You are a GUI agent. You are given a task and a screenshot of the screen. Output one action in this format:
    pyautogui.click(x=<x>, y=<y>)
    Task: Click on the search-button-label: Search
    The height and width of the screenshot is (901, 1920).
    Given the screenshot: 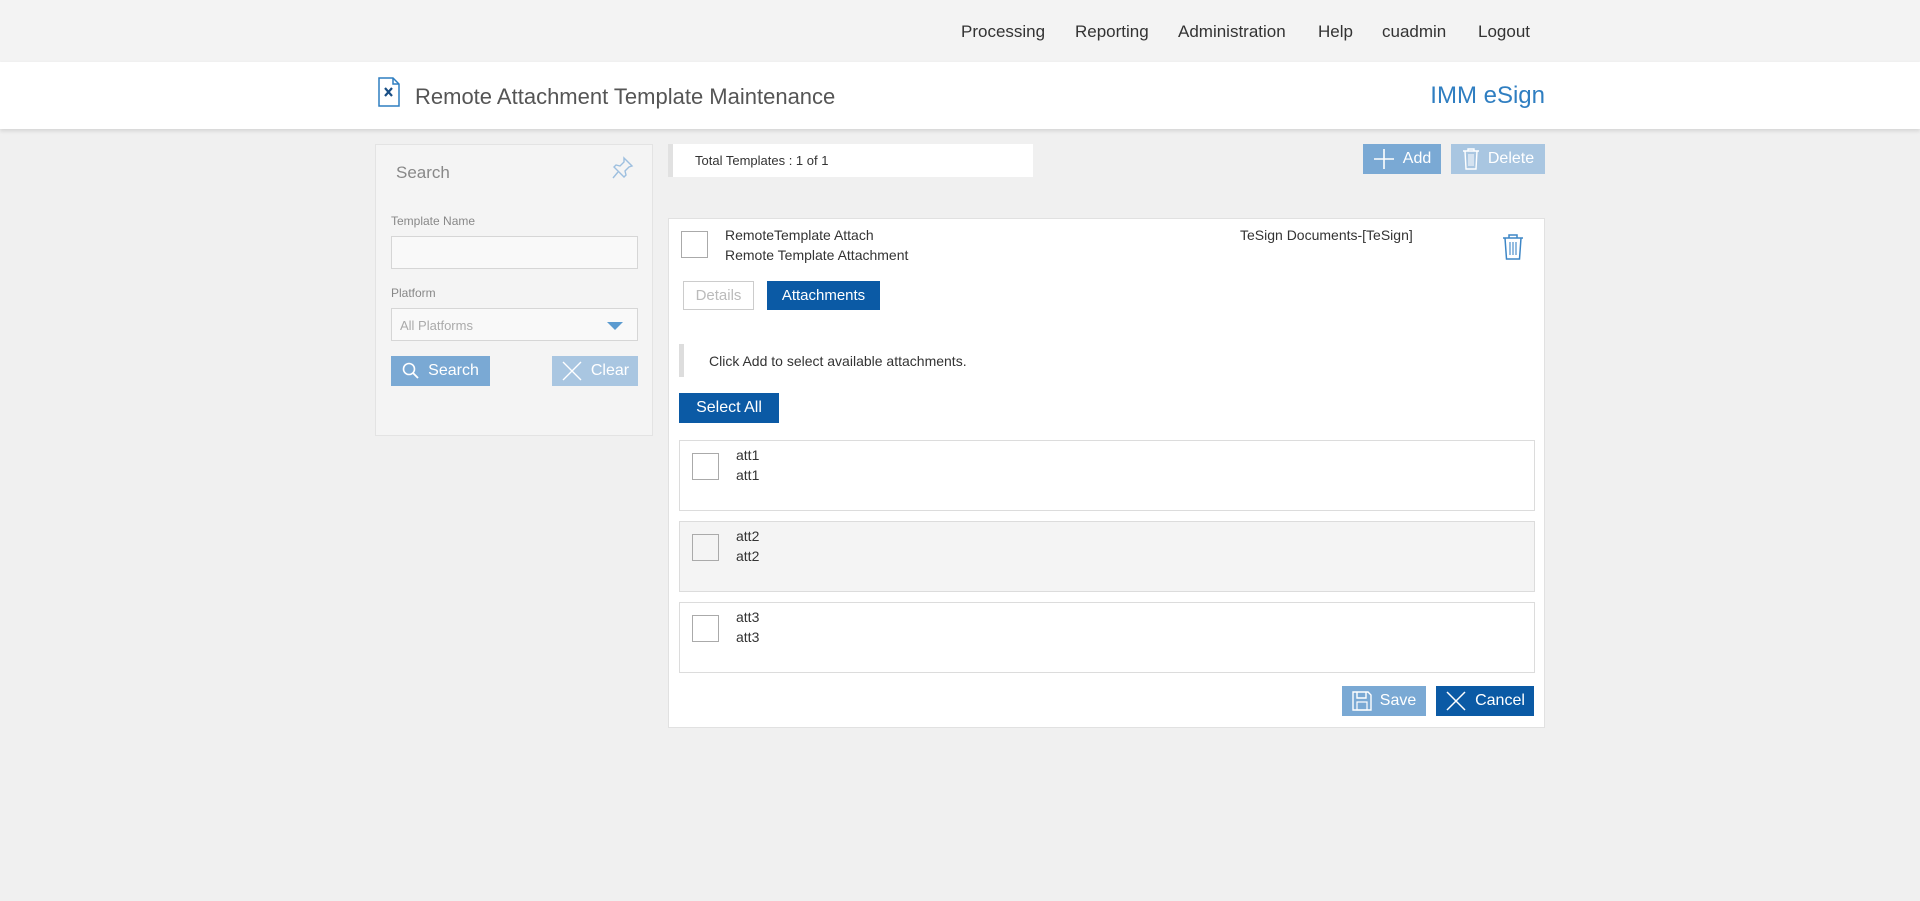 What is the action you would take?
    pyautogui.click(x=453, y=370)
    